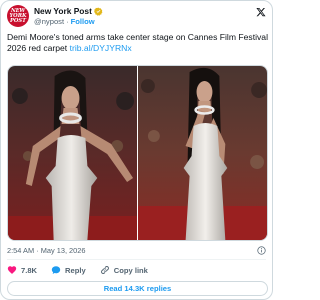  Describe the element at coordinates (56, 270) in the screenshot. I see `reply-bubble-icon` at that location.